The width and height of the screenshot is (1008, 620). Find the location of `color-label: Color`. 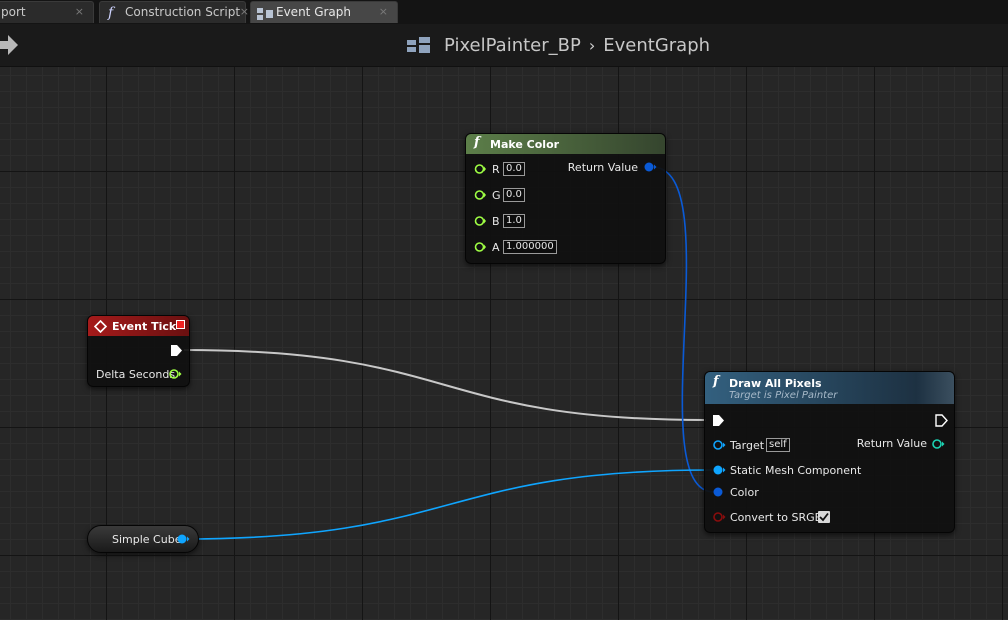

color-label: Color is located at coordinates (744, 492).